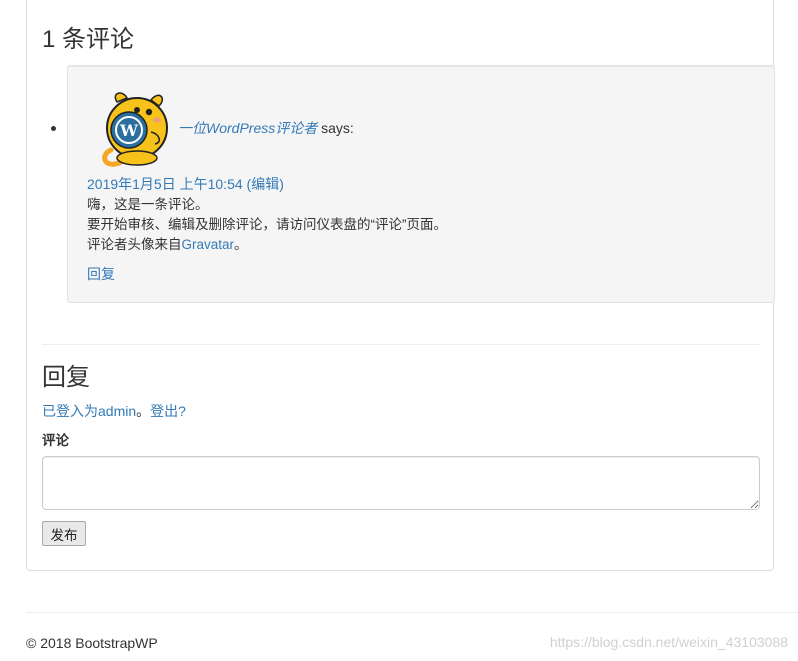 This screenshot has width=798, height=661. I want to click on comment-line-end: 。, so click(241, 244).